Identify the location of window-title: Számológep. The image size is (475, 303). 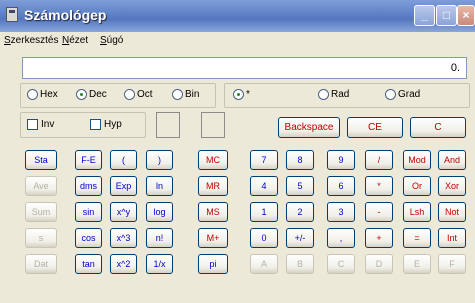
(65, 15).